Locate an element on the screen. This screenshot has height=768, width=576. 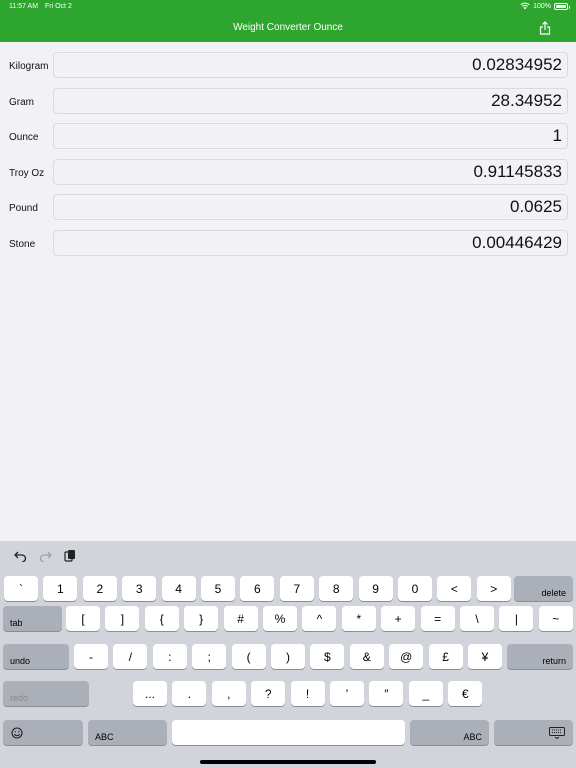
battery-icon is located at coordinates (562, 6).